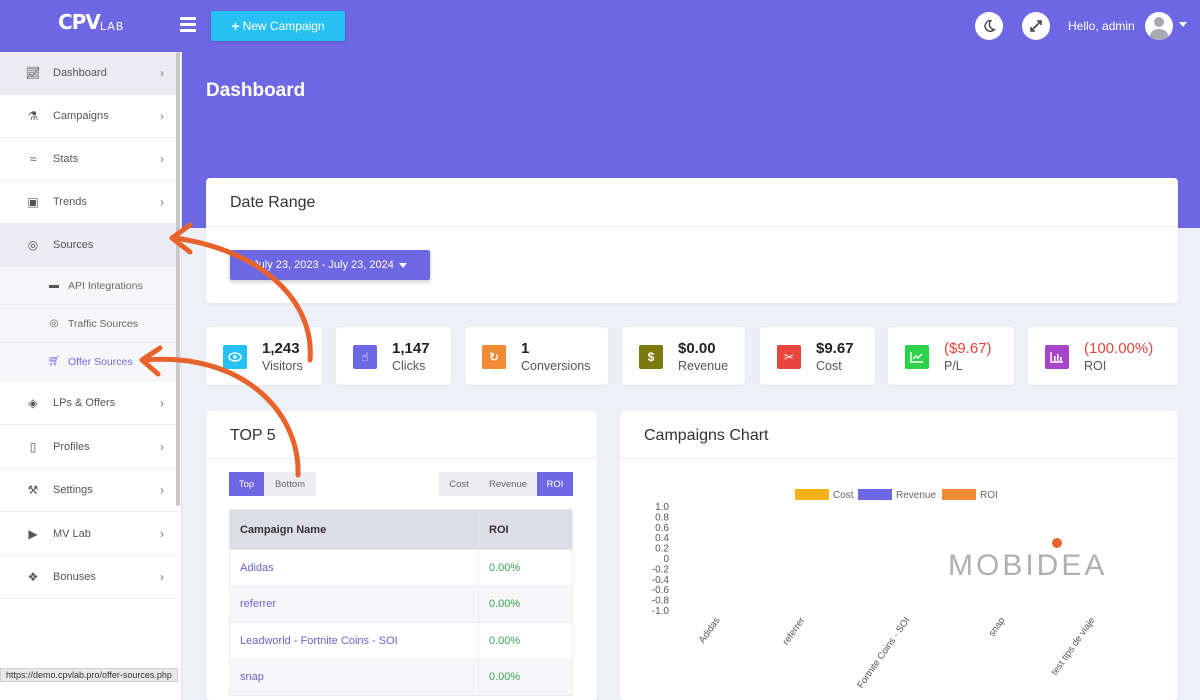 Image resolution: width=1200 pixels, height=700 pixels. Describe the element at coordinates (178, 279) in the screenshot. I see `sidebar-scrollbar` at that location.